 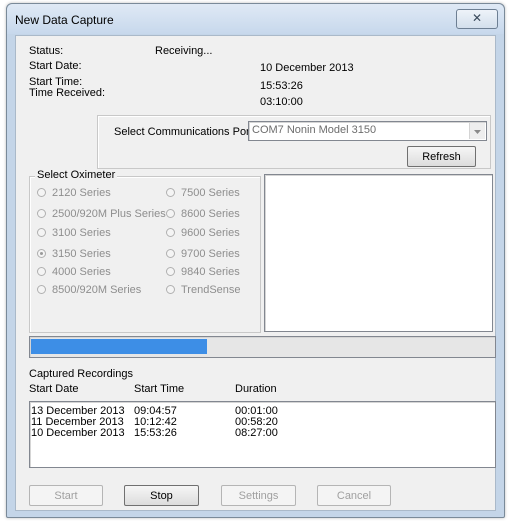 What do you see at coordinates (210, 254) in the screenshot?
I see `oximeter-radio-label: 9700 Series` at bounding box center [210, 254].